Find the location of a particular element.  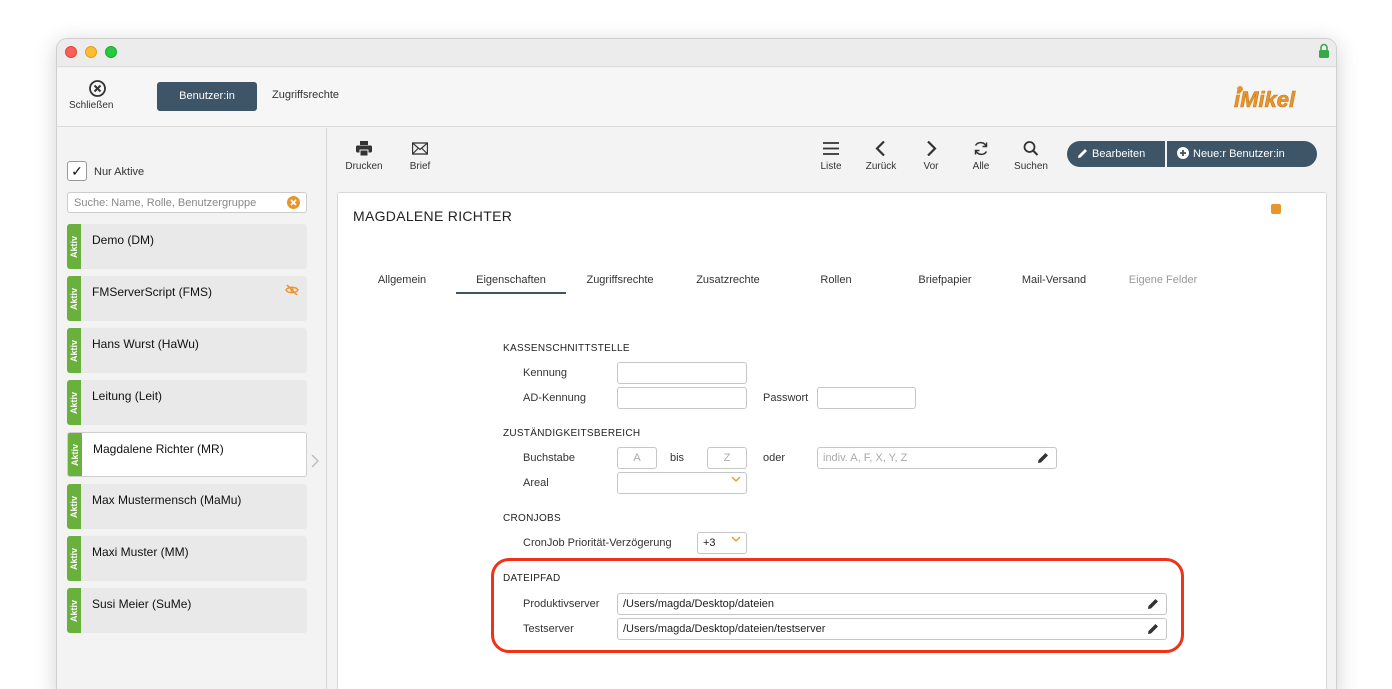

user-list-item: Aktiv Demo (DM) is located at coordinates (187, 246).